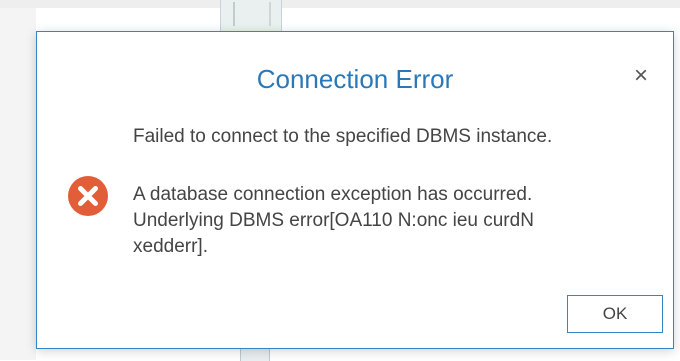 The image size is (680, 361). What do you see at coordinates (88, 196) in the screenshot?
I see `error-icon` at bounding box center [88, 196].